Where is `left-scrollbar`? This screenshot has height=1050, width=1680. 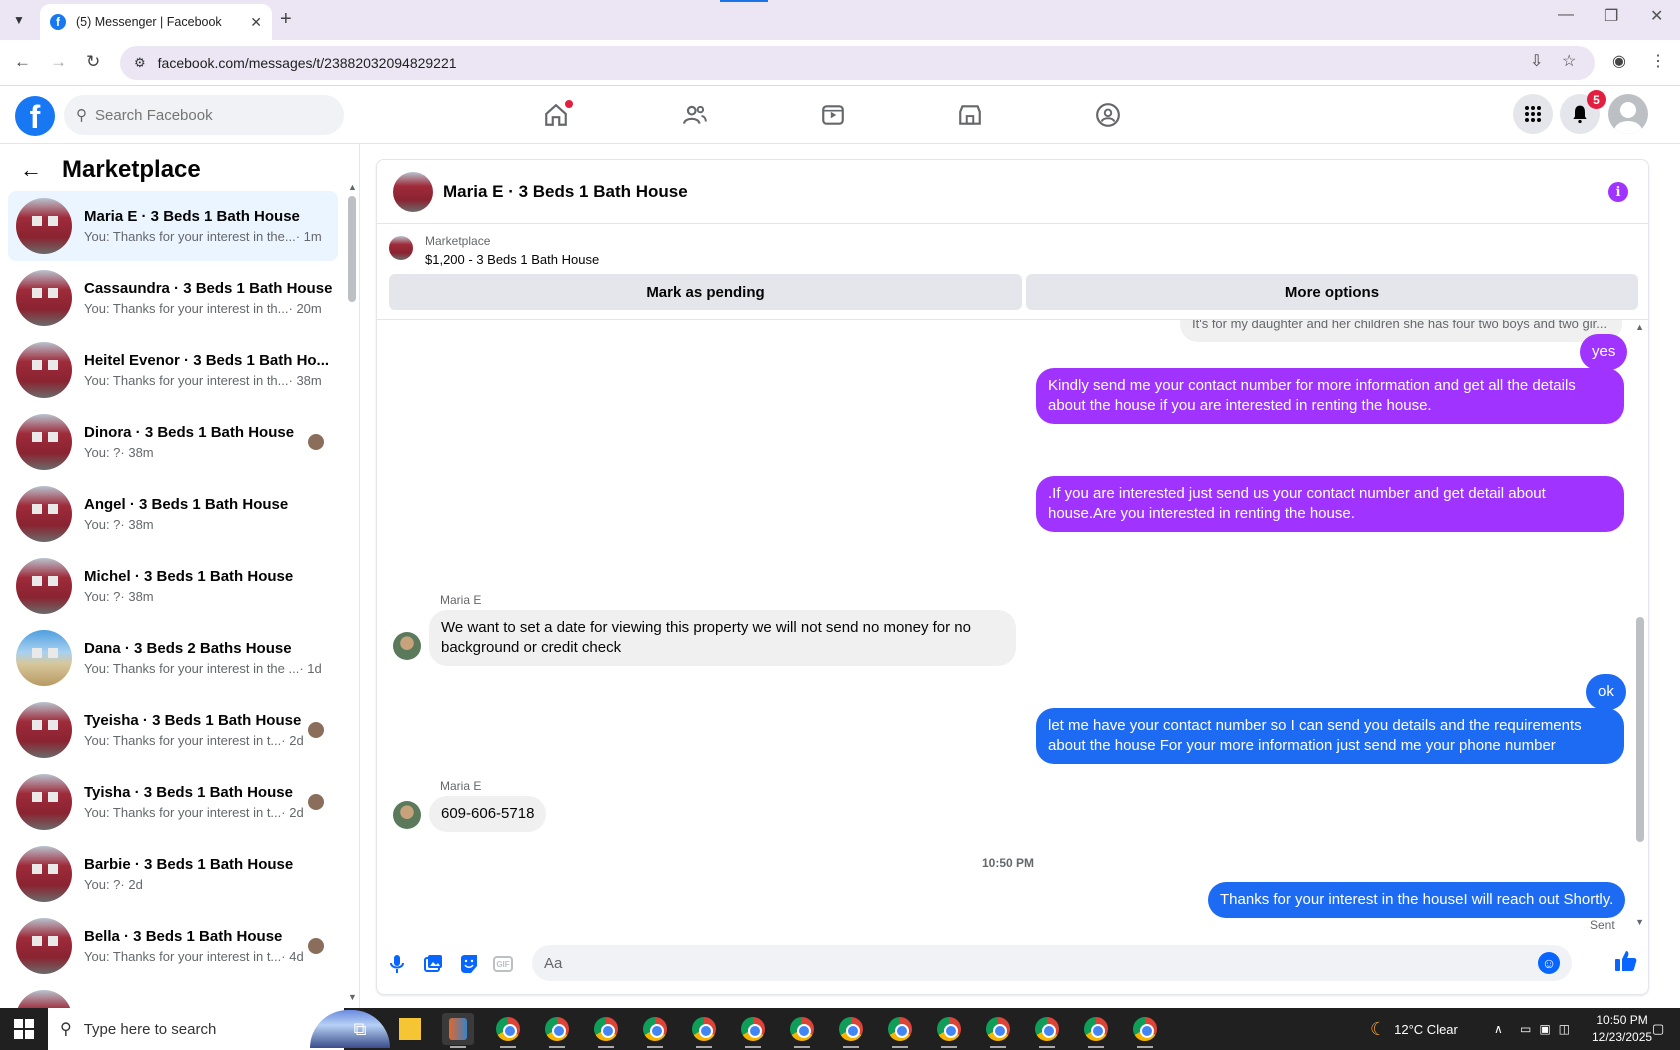
left-scrollbar is located at coordinates (352, 249).